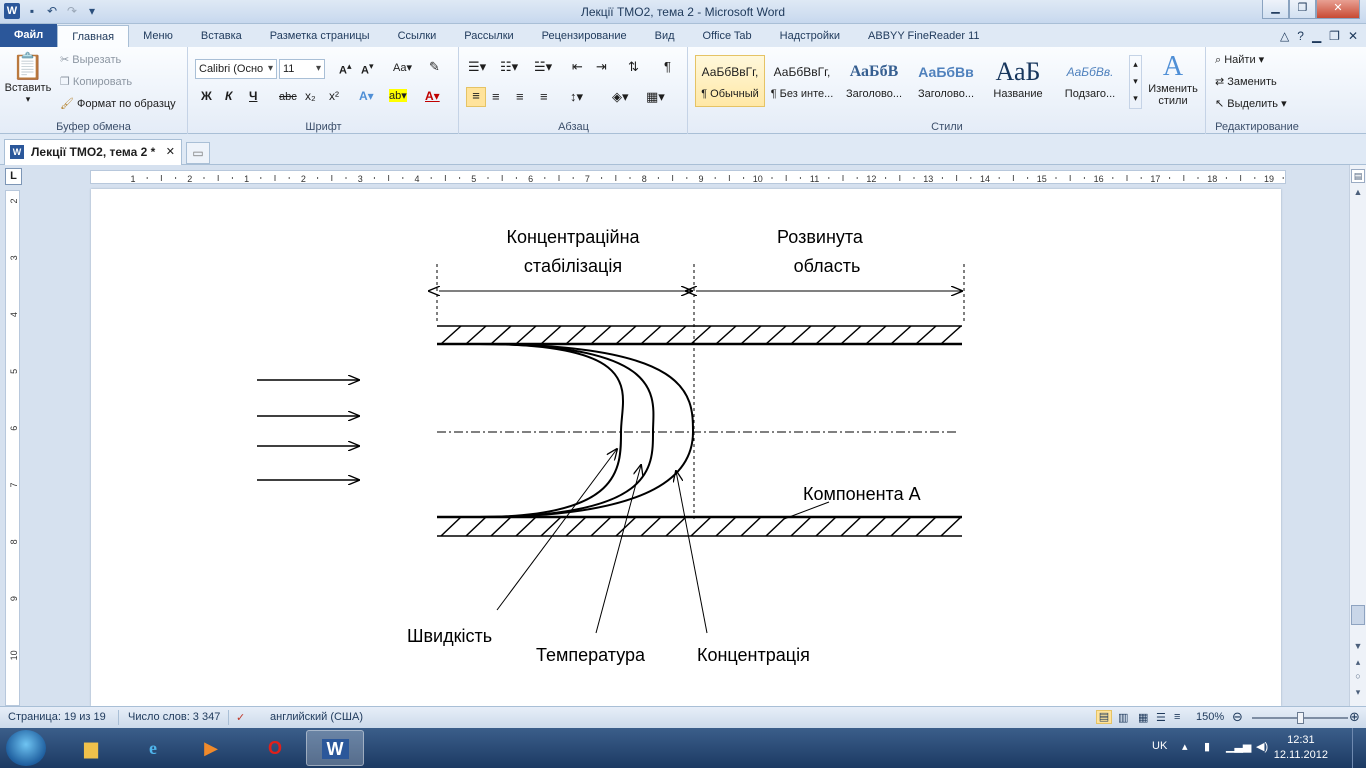  What do you see at coordinates (236, 69) in the screenshot?
I see `font-family-combo: Calibri (Осно` at bounding box center [236, 69].